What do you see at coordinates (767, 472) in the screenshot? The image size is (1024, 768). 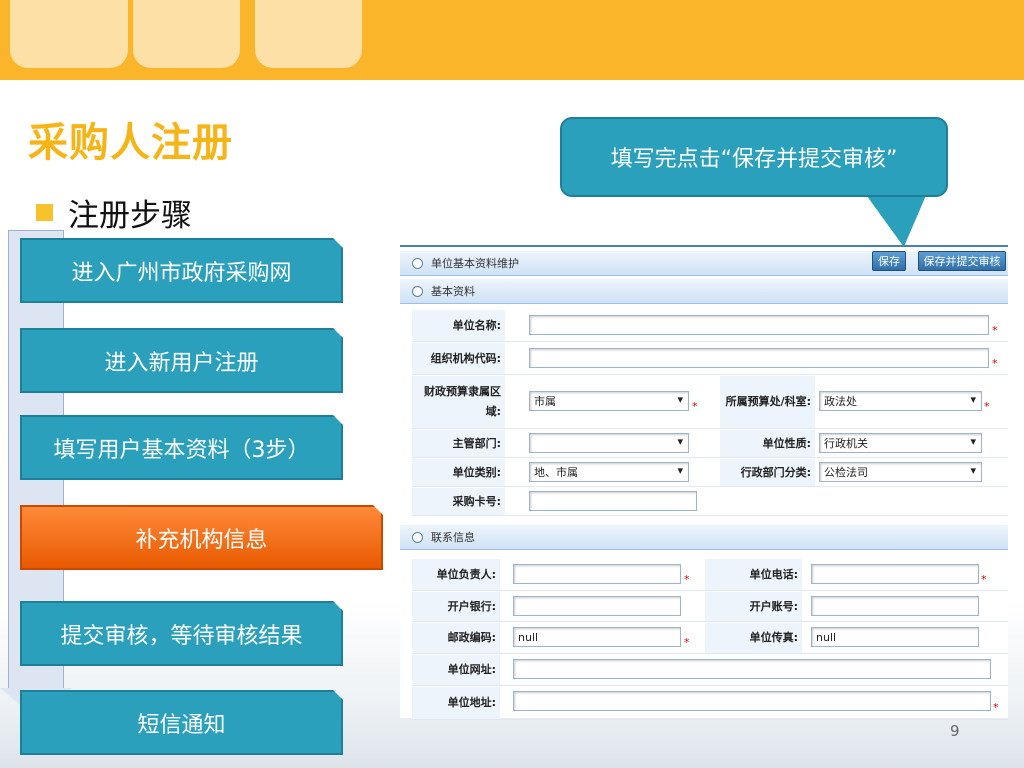 I see `admin-label: 行政部门分类:` at bounding box center [767, 472].